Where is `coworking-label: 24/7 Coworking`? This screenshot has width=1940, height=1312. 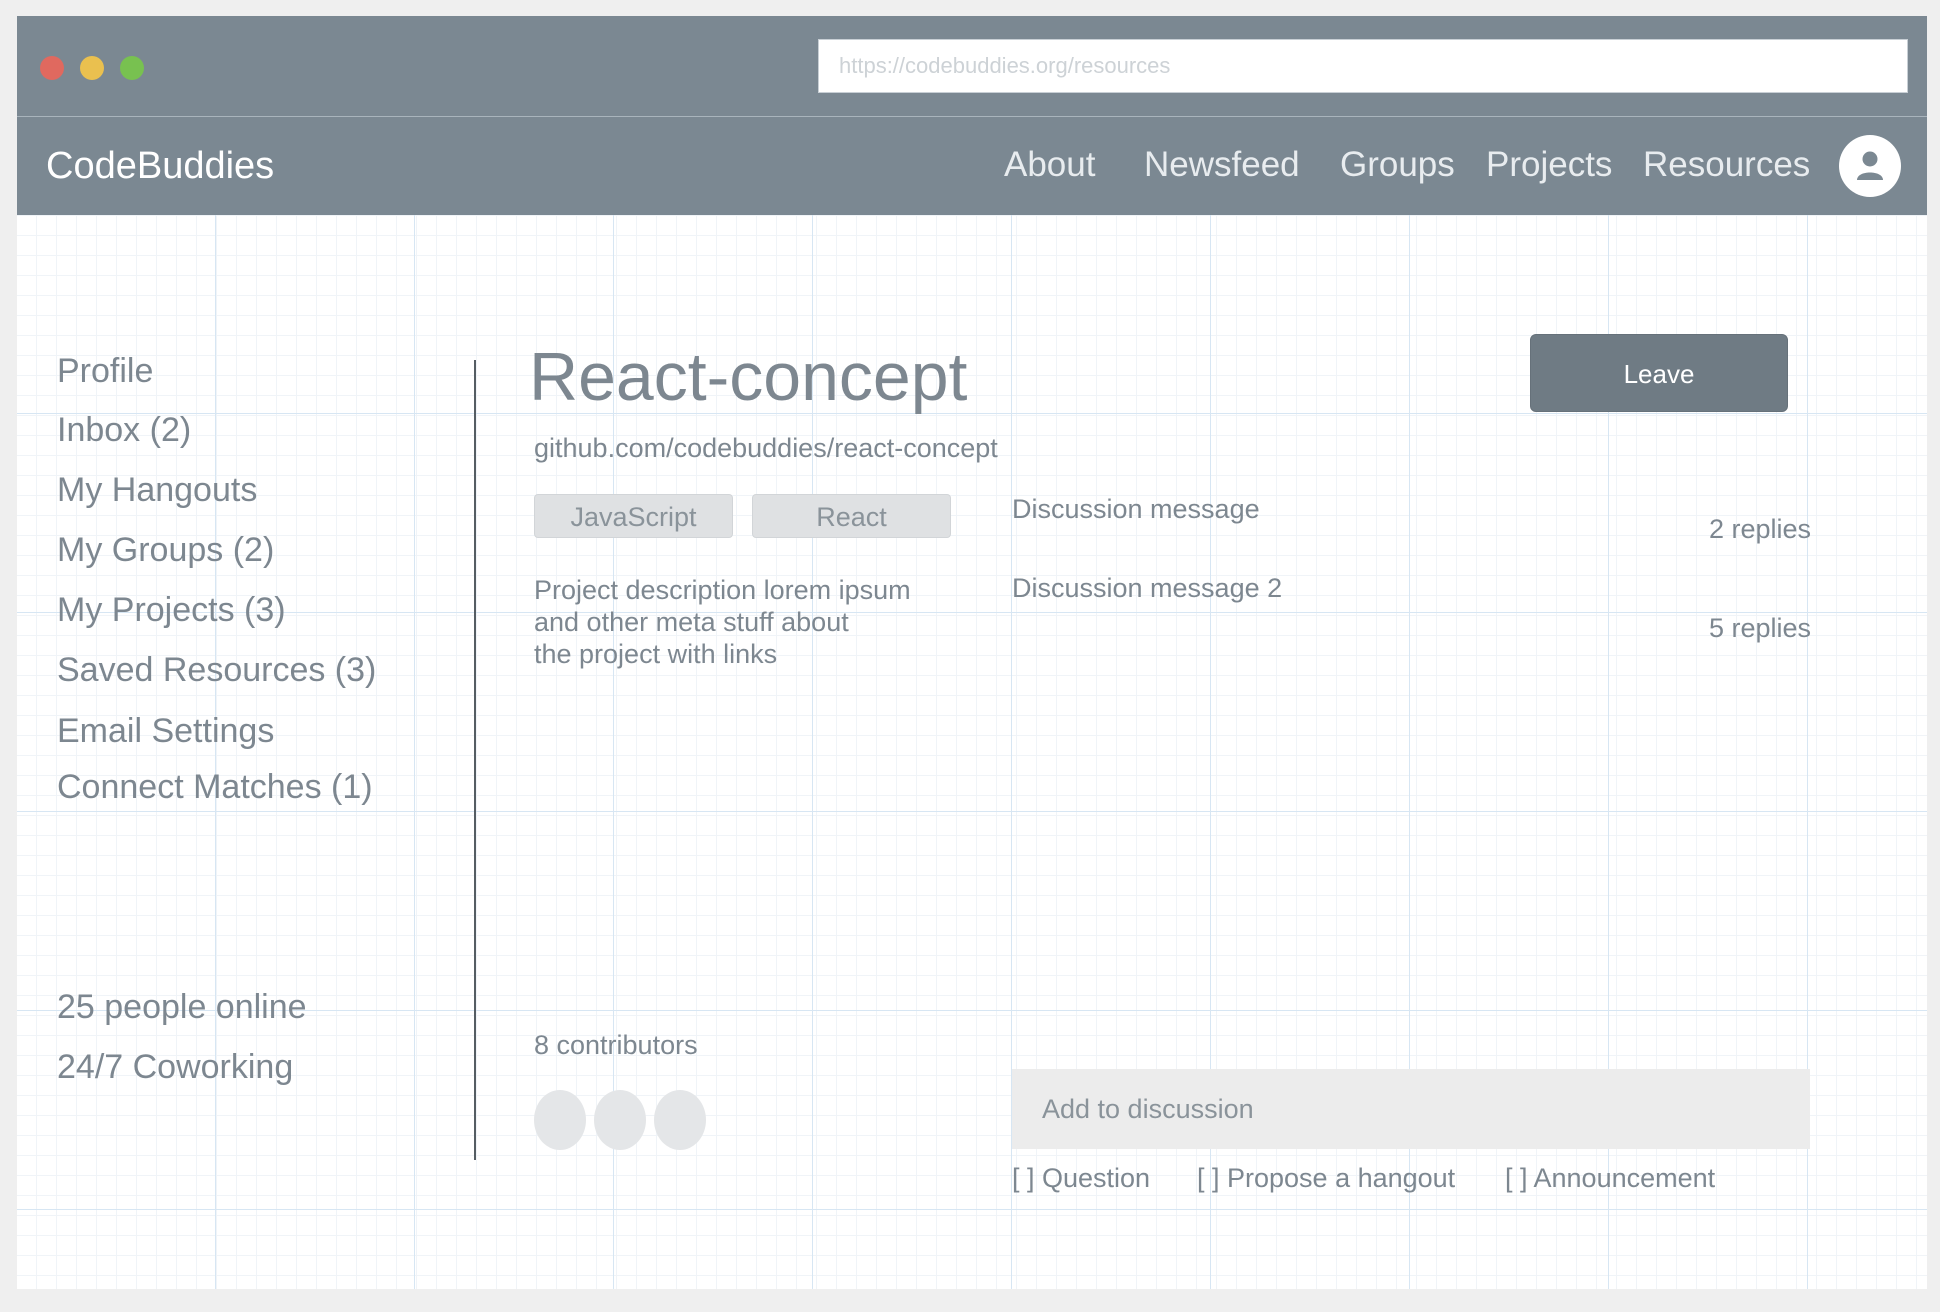
coworking-label: 24/7 Coworking is located at coordinates (175, 1067).